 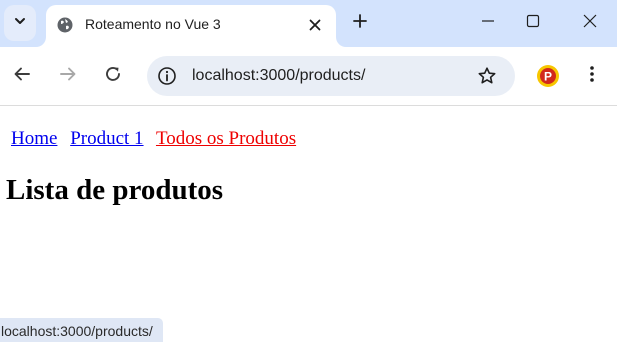 What do you see at coordinates (81, 330) in the screenshot?
I see `status-bar: localhost:3000/products/` at bounding box center [81, 330].